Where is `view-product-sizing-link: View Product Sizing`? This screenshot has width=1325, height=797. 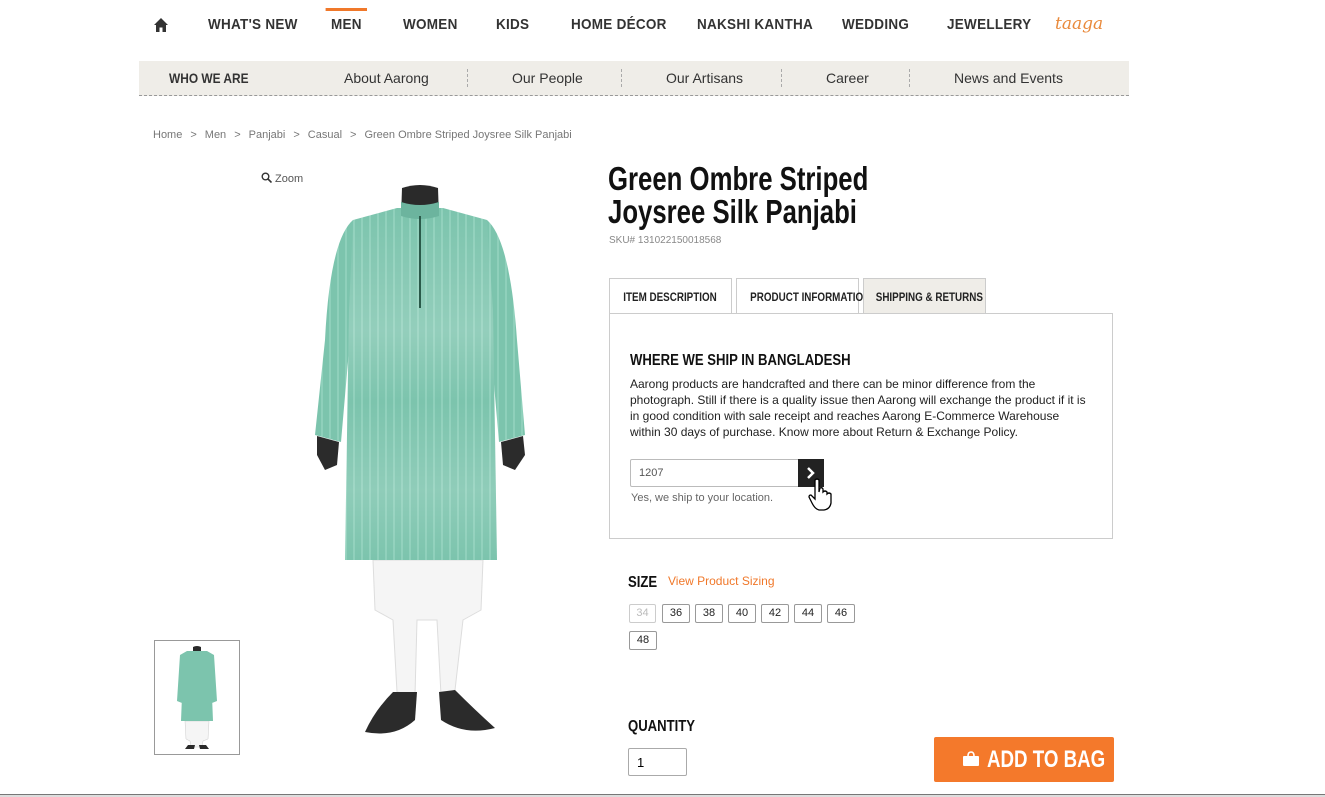 view-product-sizing-link: View Product Sizing is located at coordinates (721, 581).